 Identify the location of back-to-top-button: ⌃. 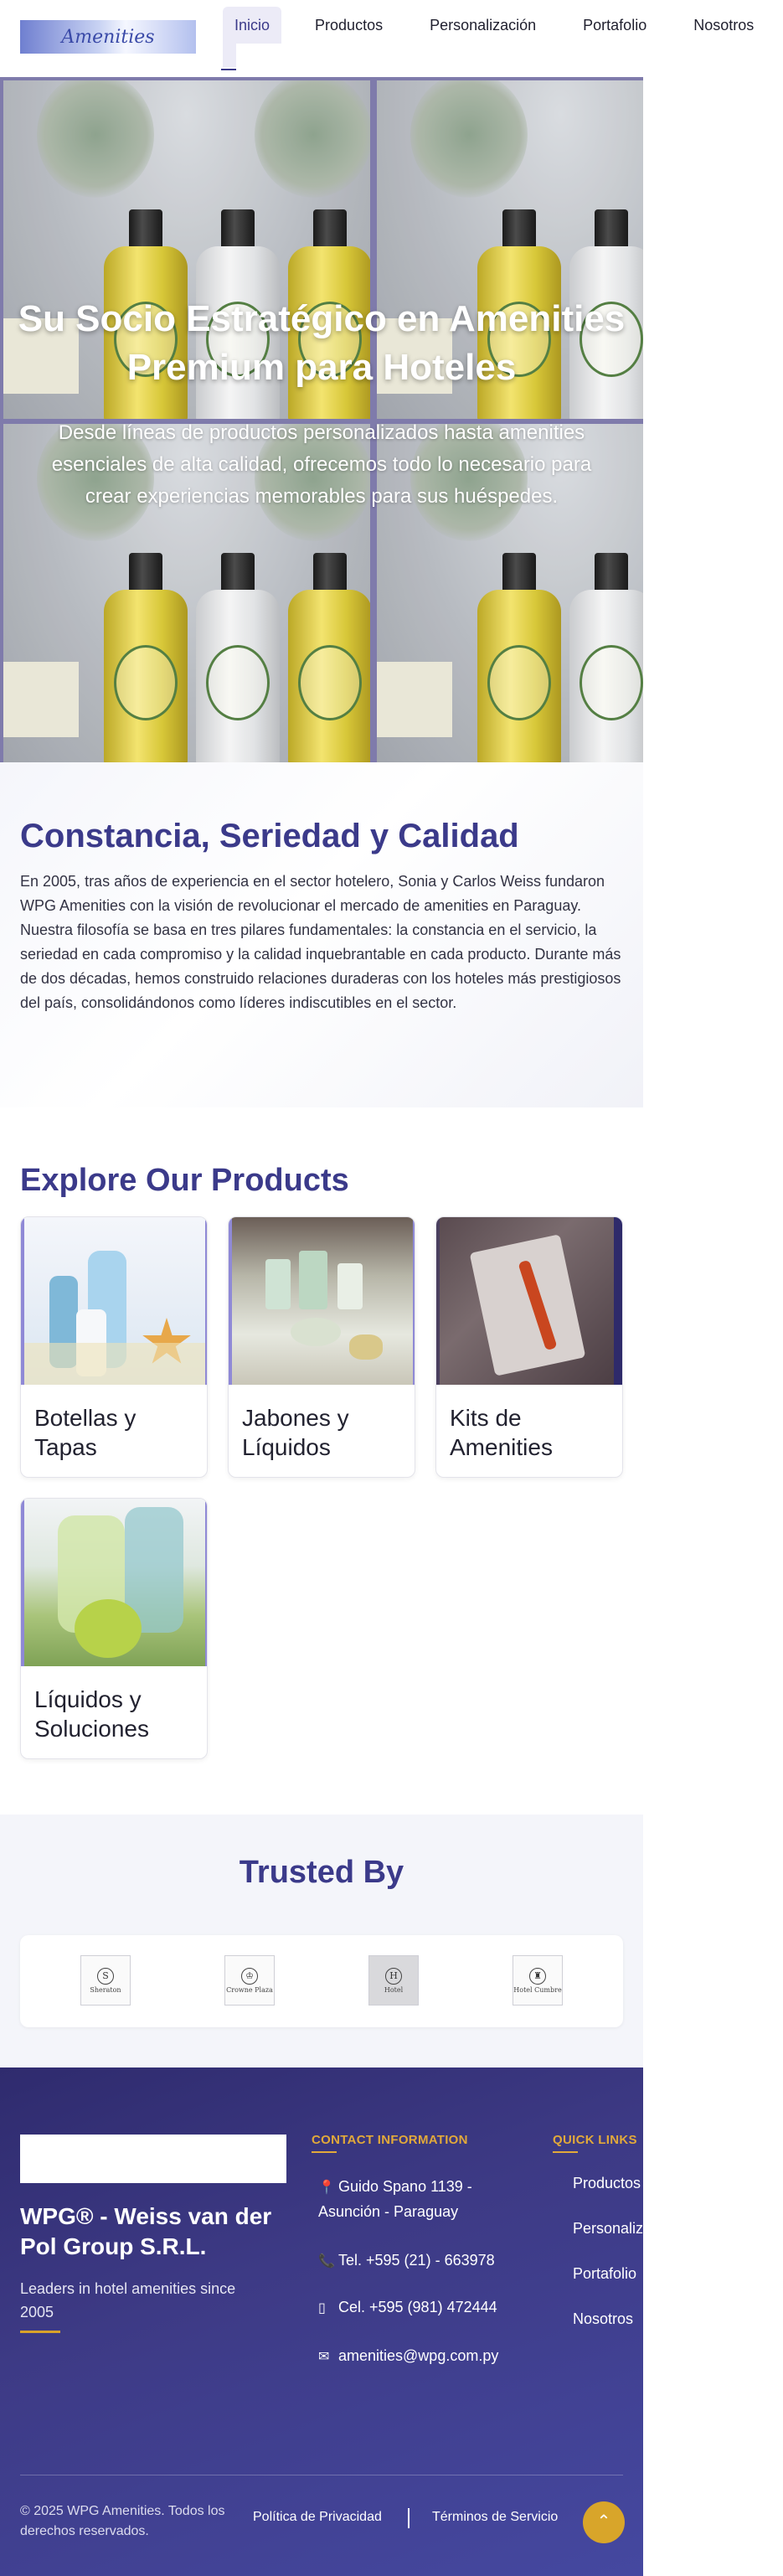
(604, 2522).